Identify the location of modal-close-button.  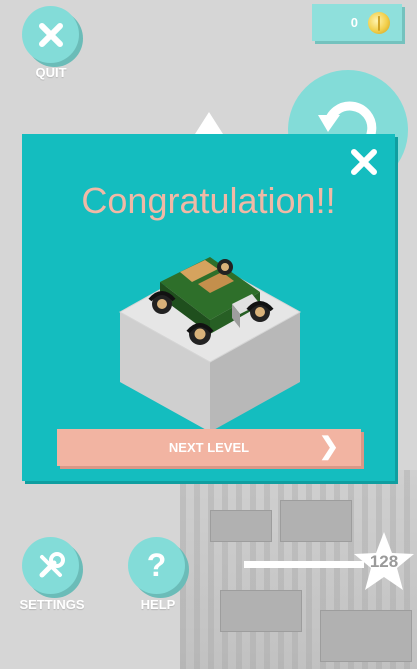
(364, 165).